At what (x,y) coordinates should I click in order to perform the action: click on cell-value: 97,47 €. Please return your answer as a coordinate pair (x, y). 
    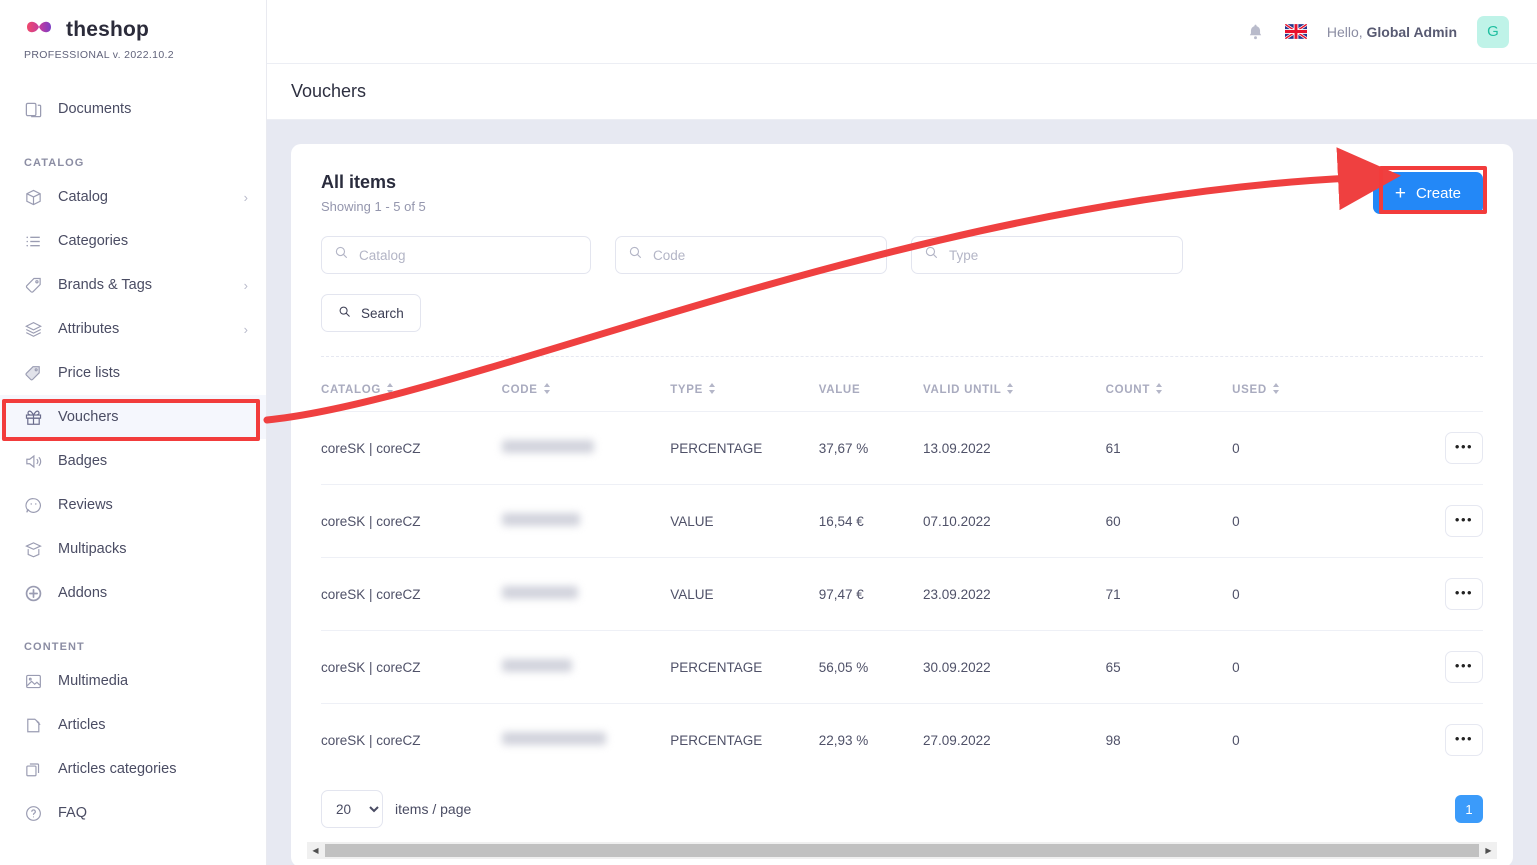
    Looking at the image, I should click on (871, 594).